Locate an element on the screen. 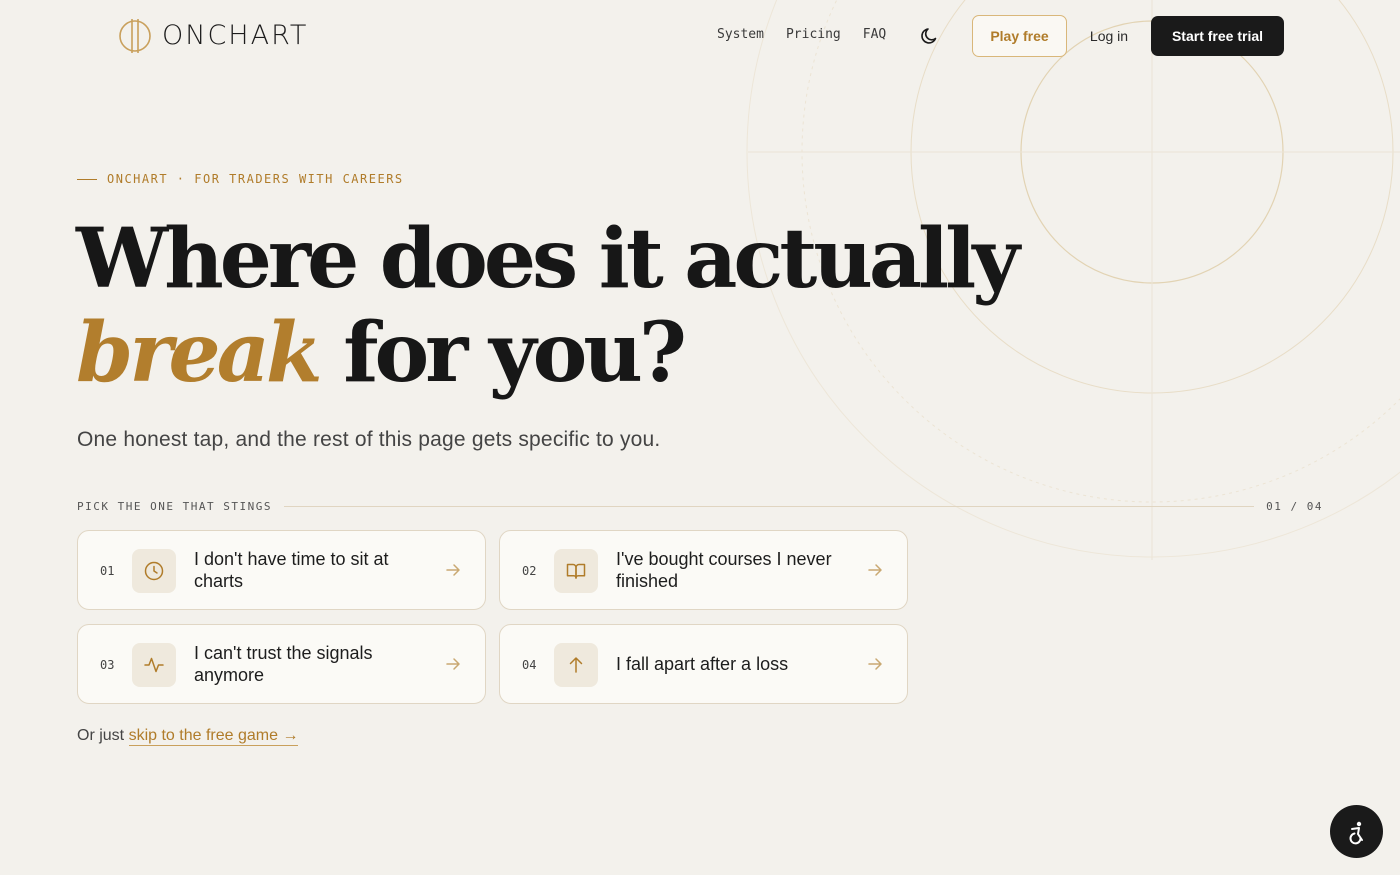 The width and height of the screenshot is (1400, 875). option-text: I fall apart after a loss is located at coordinates (702, 664).